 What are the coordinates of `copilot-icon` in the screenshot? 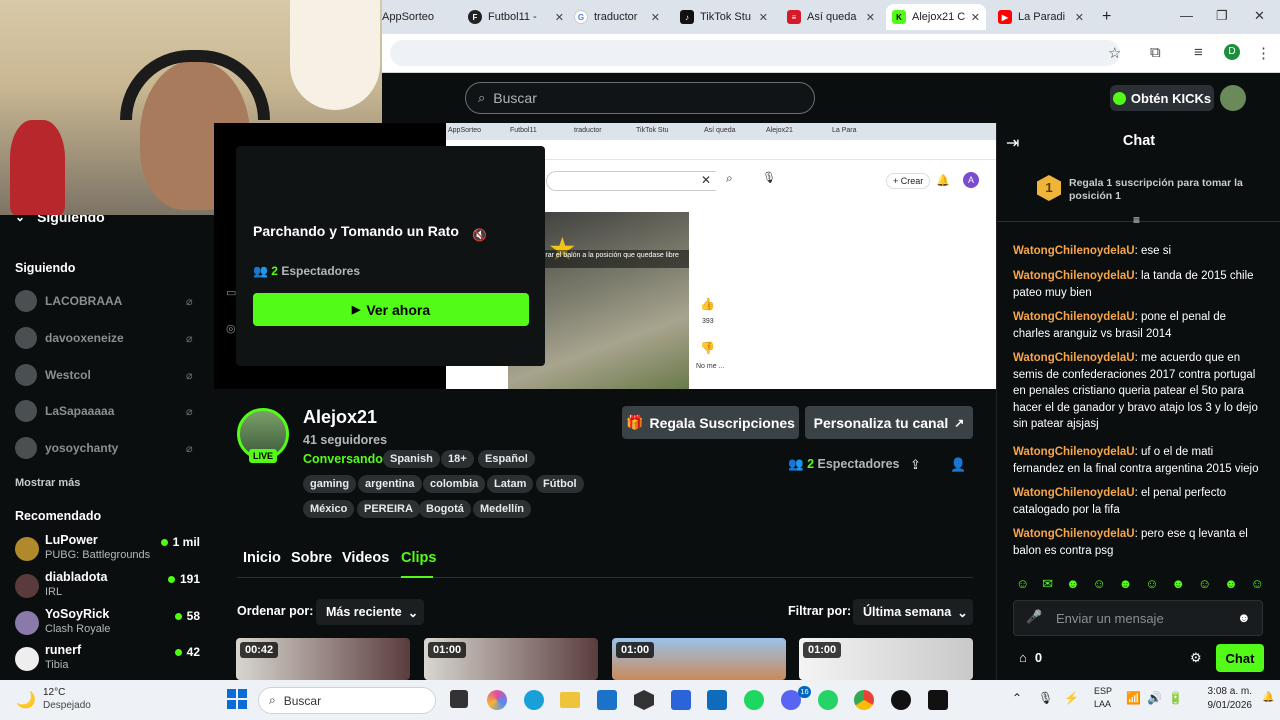 It's located at (497, 700).